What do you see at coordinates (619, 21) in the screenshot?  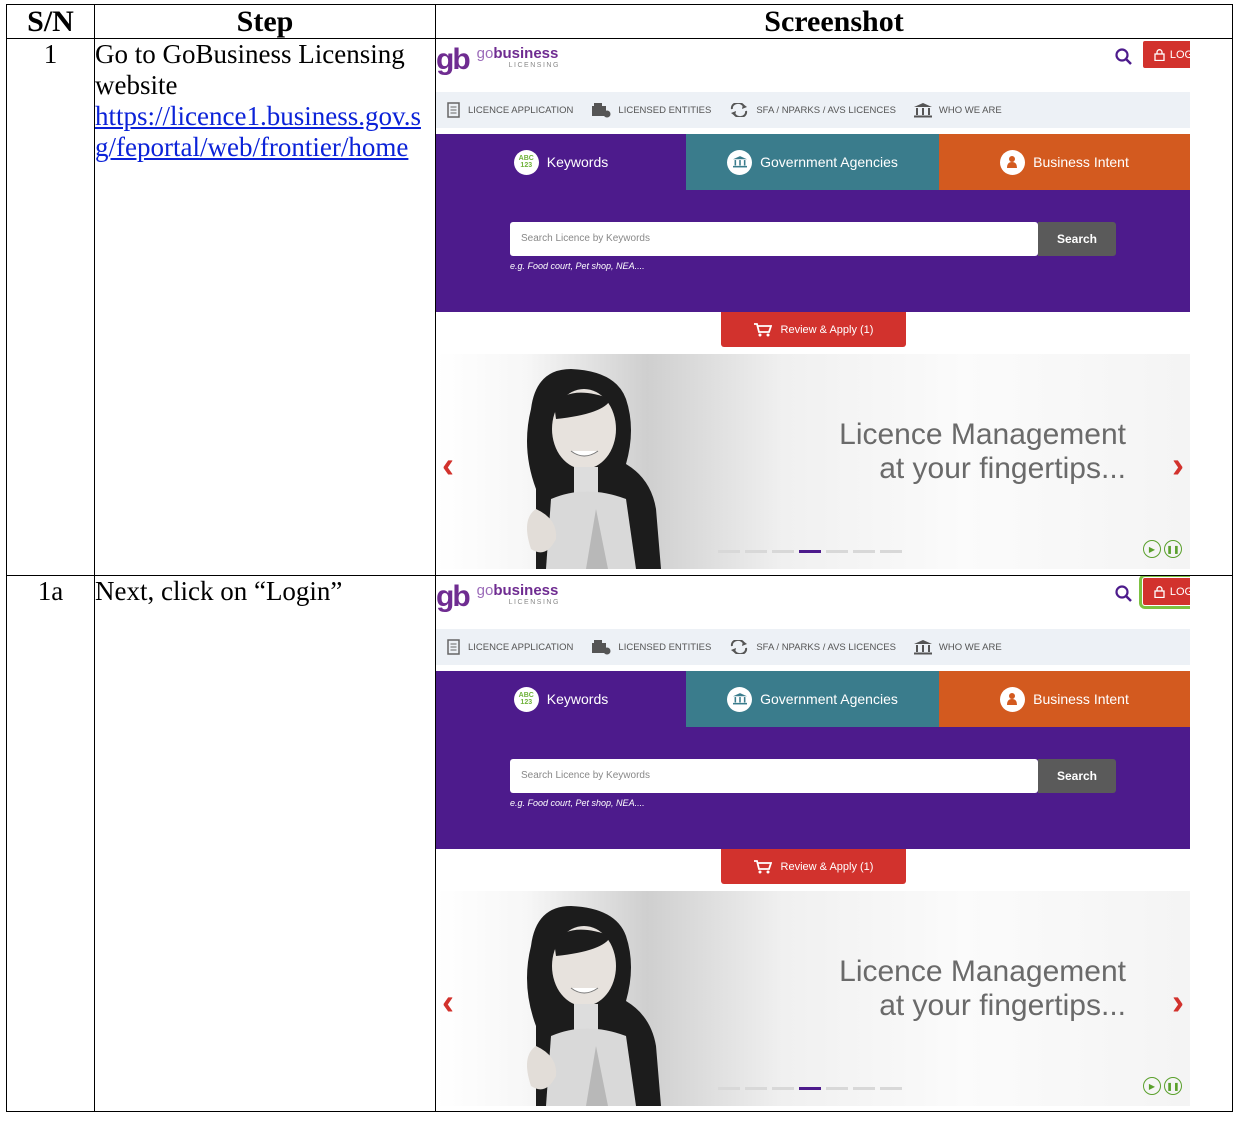 I see `header-row: S/N Step Screenshot` at bounding box center [619, 21].